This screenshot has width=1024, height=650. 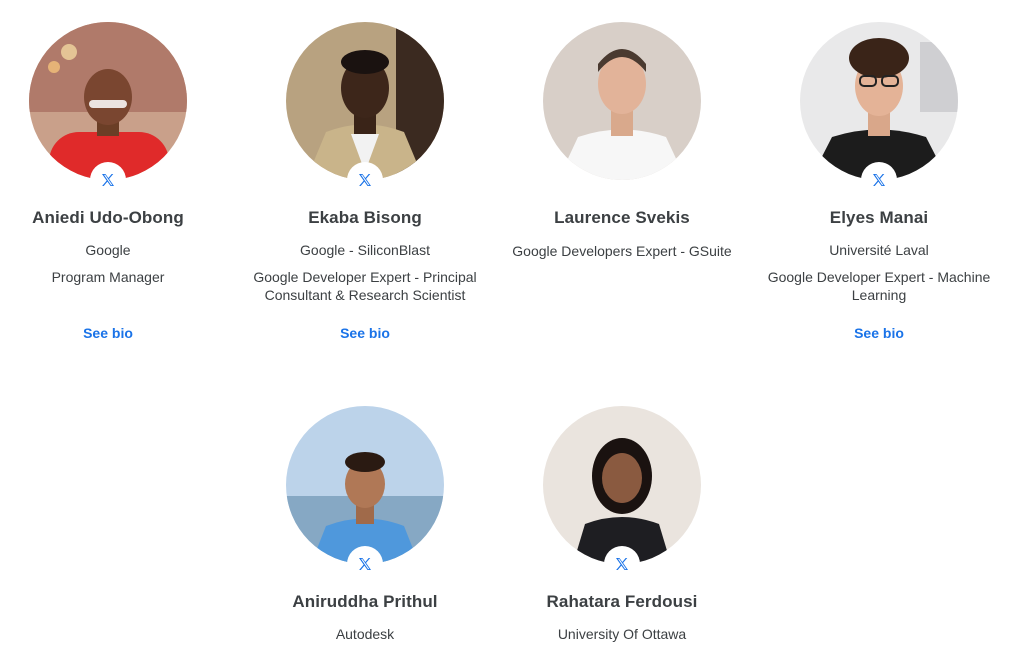 What do you see at coordinates (622, 601) in the screenshot?
I see `speaker-name: Rahatara Ferdousi` at bounding box center [622, 601].